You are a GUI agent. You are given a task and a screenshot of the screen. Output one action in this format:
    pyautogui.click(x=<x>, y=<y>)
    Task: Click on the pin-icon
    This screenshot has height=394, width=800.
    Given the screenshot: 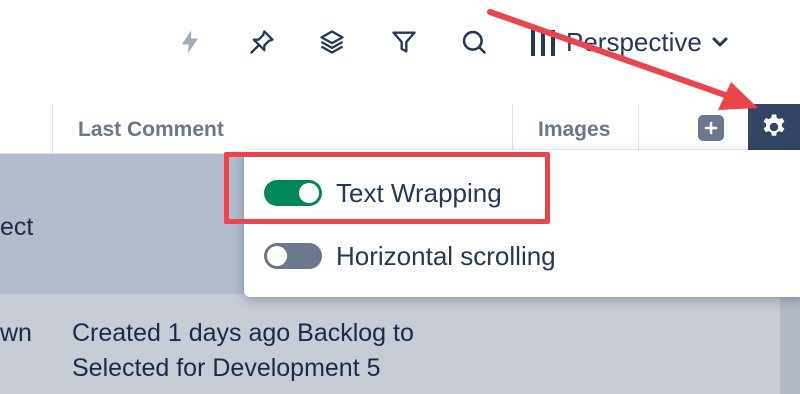 What is the action you would take?
    pyautogui.click(x=262, y=42)
    